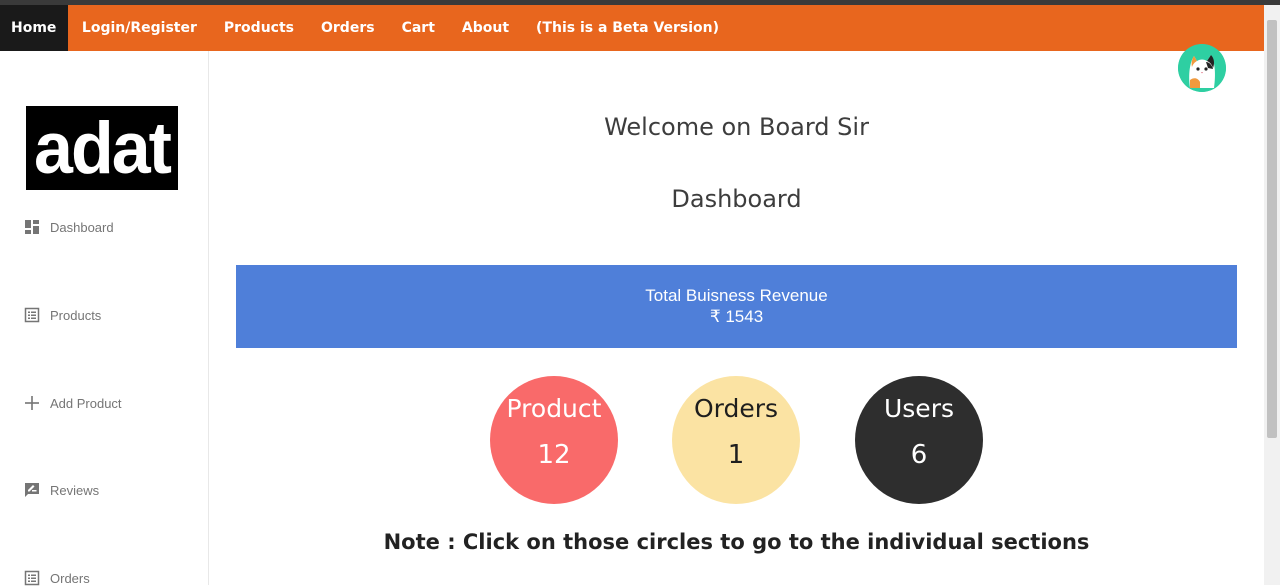 Image resolution: width=1280 pixels, height=586 pixels. Describe the element at coordinates (736, 199) in the screenshot. I see `page-title: Dashboard` at that location.